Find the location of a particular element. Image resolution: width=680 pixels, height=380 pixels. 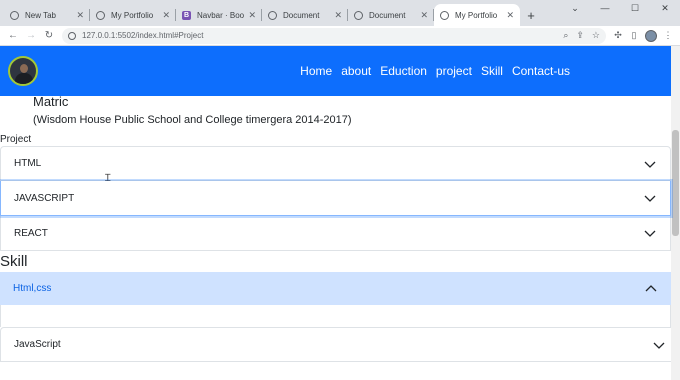

accordion-item-html: HTML is located at coordinates (335, 163).